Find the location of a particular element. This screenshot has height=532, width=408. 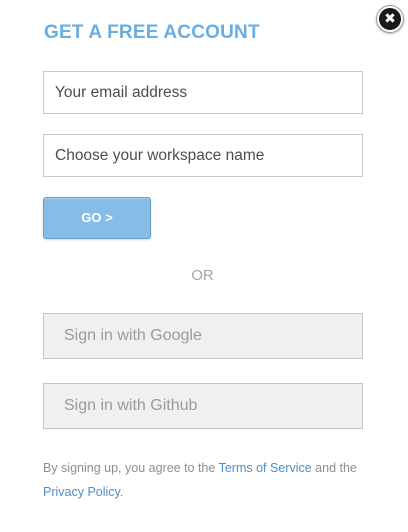

terms-prefix: By signing up, you agree to the is located at coordinates (131, 468).